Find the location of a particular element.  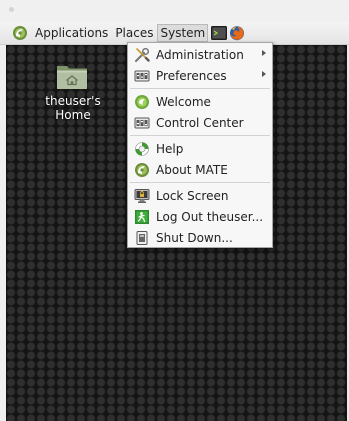

welcome-icon is located at coordinates (142, 101).